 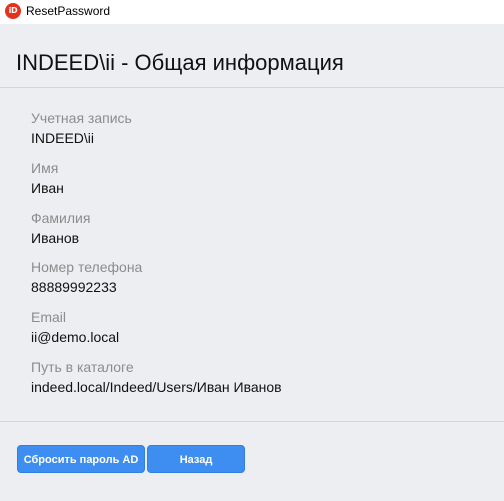 What do you see at coordinates (60, 228) in the screenshot?
I see `last-name-field: Фамилия Иванов` at bounding box center [60, 228].